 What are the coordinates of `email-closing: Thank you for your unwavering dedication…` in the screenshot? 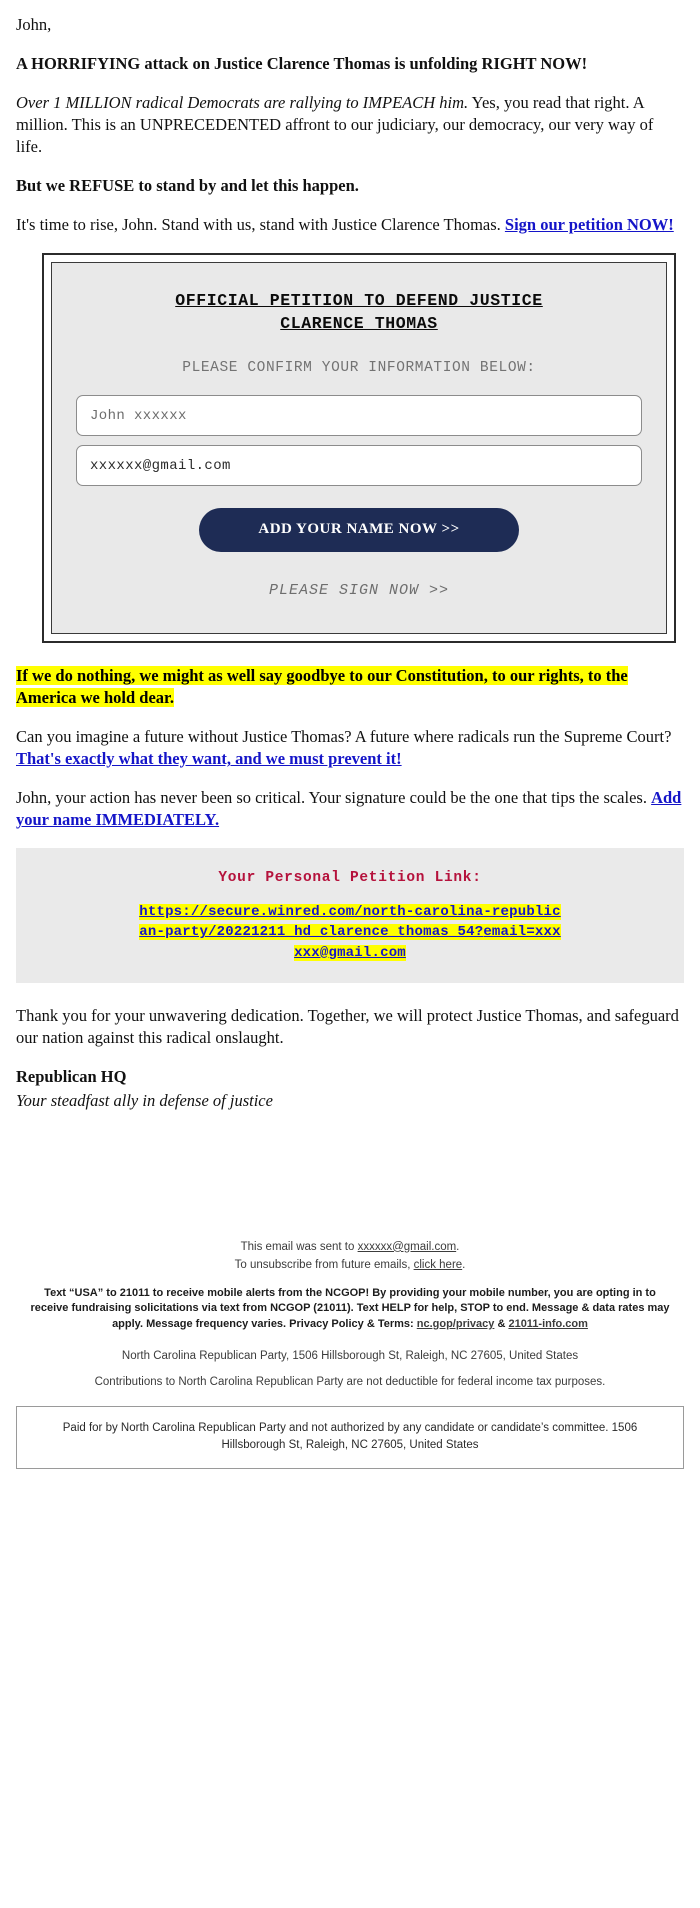 It's located at (350, 1058).